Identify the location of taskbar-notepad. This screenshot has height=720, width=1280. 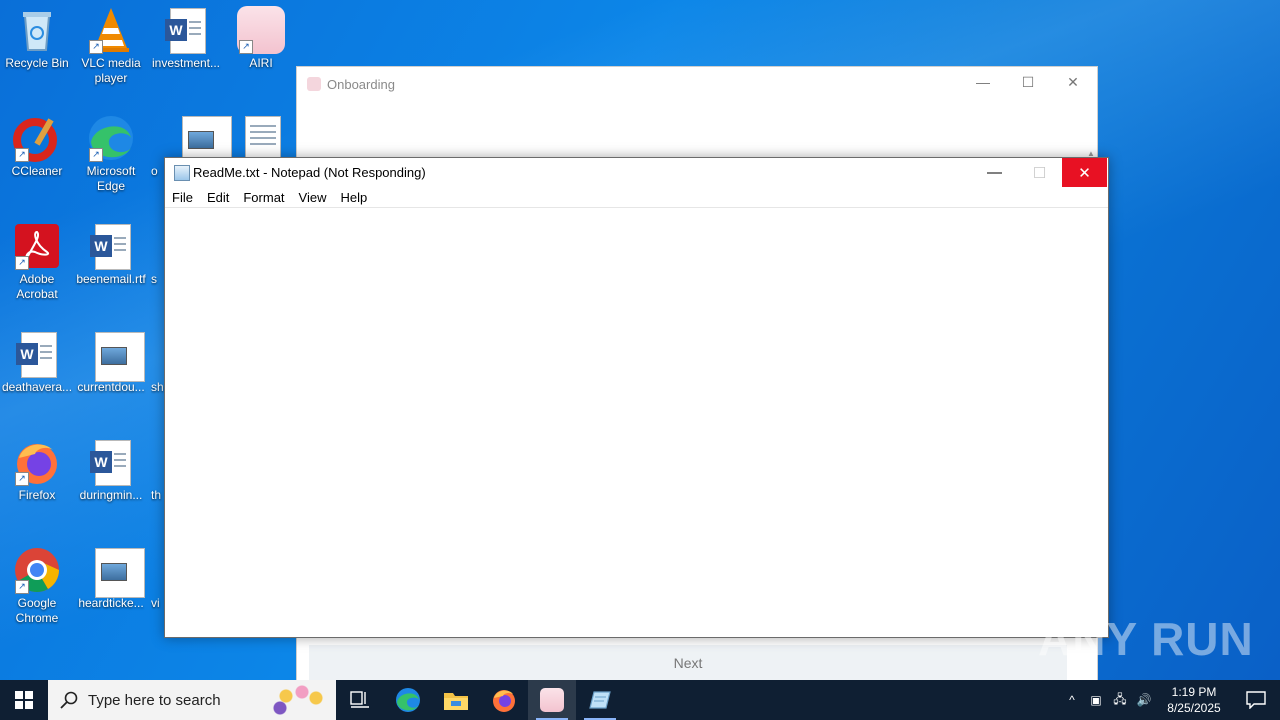
(600, 700).